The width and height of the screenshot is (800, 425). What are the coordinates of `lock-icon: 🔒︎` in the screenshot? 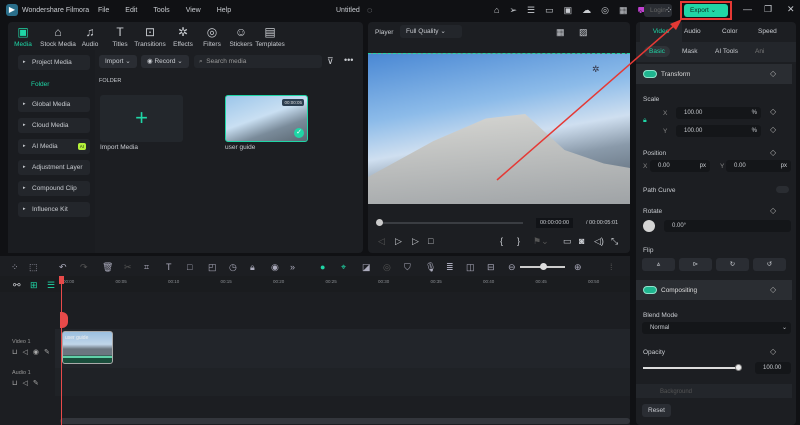 It's located at (252, 267).